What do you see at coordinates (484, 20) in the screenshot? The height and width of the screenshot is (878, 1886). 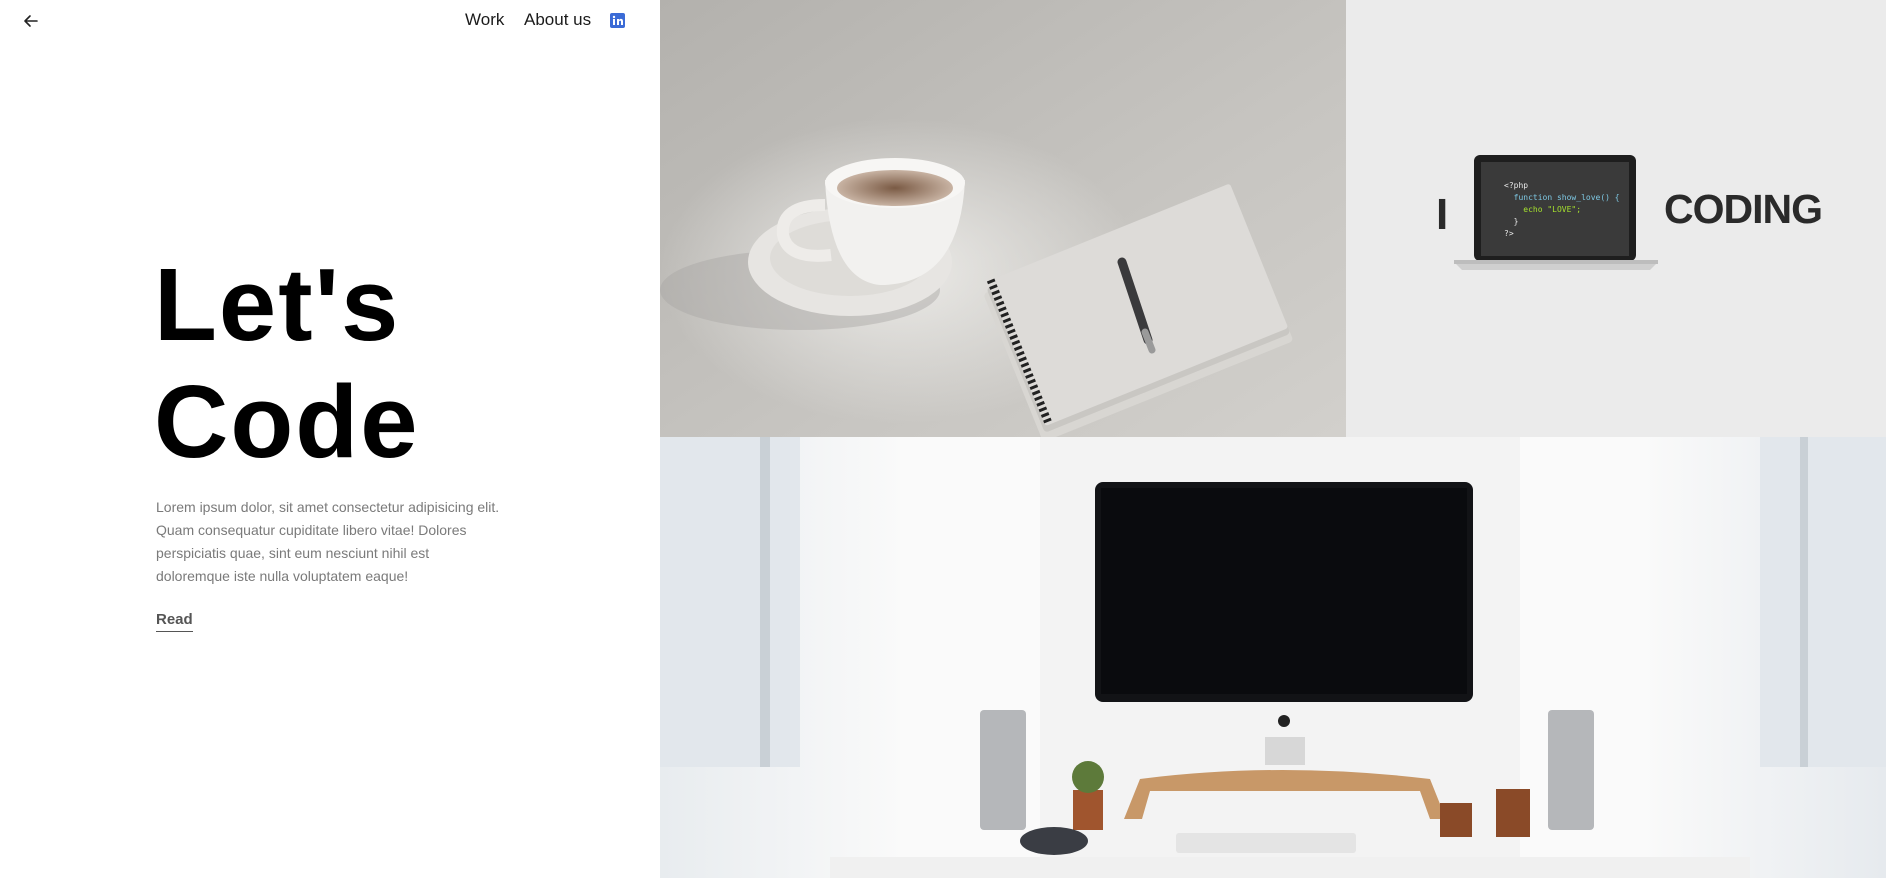 I see `nav-link-work: Work` at bounding box center [484, 20].